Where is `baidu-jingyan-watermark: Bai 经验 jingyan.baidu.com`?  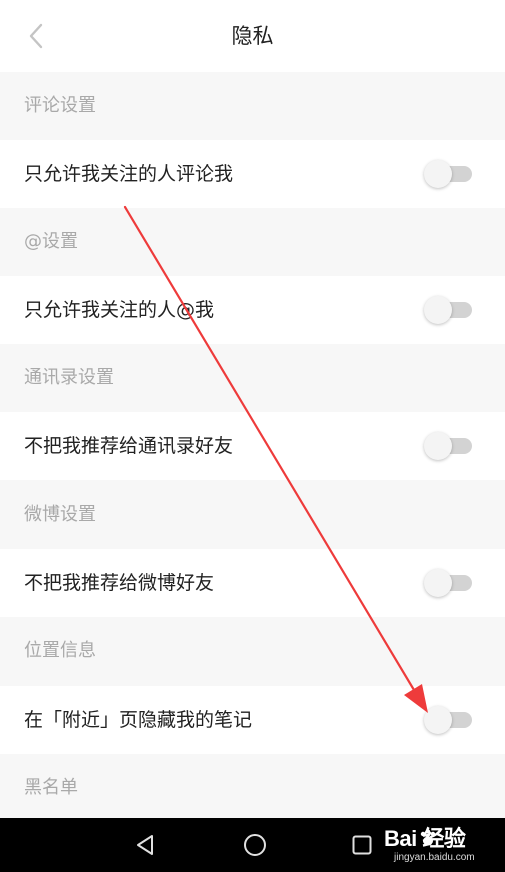
baidu-jingyan-watermark: Bai 经验 jingyan.baidu.com is located at coordinates (444, 845).